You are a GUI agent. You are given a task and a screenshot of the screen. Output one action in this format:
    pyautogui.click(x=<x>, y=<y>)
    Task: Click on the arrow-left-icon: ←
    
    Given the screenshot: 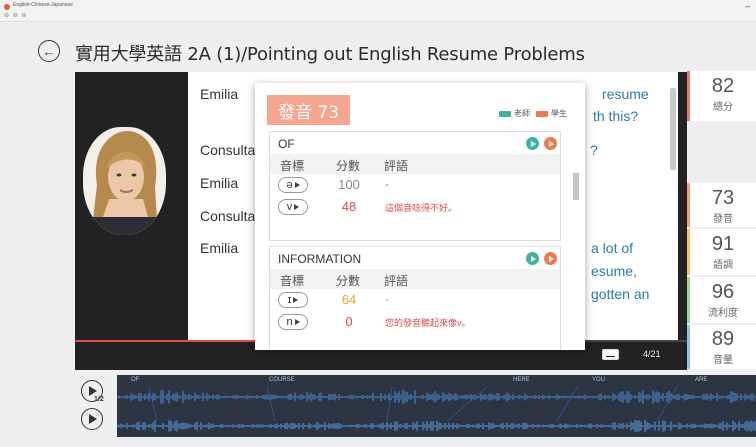 What is the action you would take?
    pyautogui.click(x=49, y=51)
    